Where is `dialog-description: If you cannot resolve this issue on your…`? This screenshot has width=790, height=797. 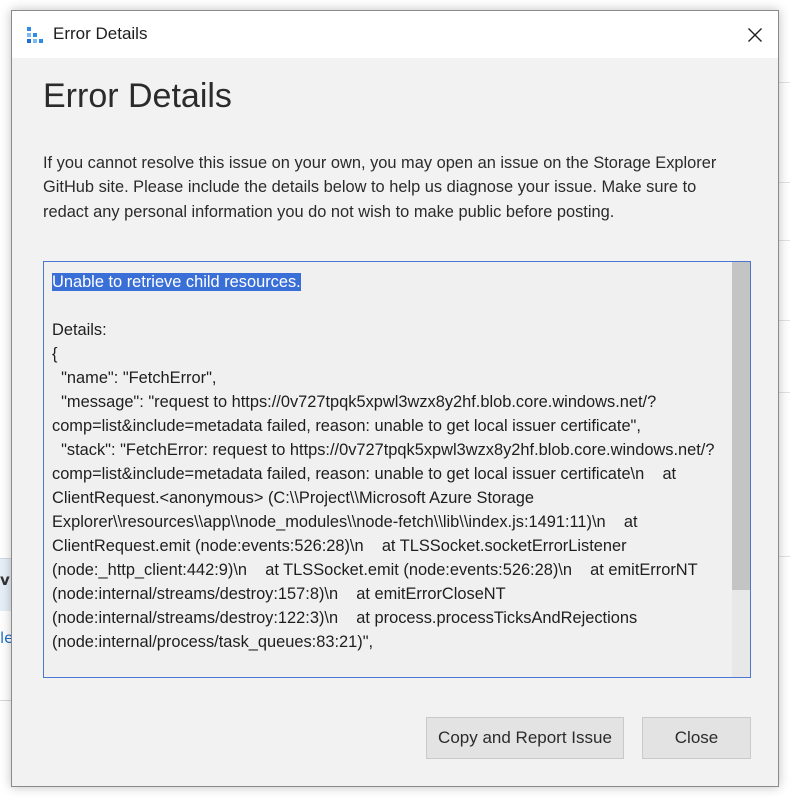 dialog-description: If you cannot resolve this issue on your… is located at coordinates (380, 187).